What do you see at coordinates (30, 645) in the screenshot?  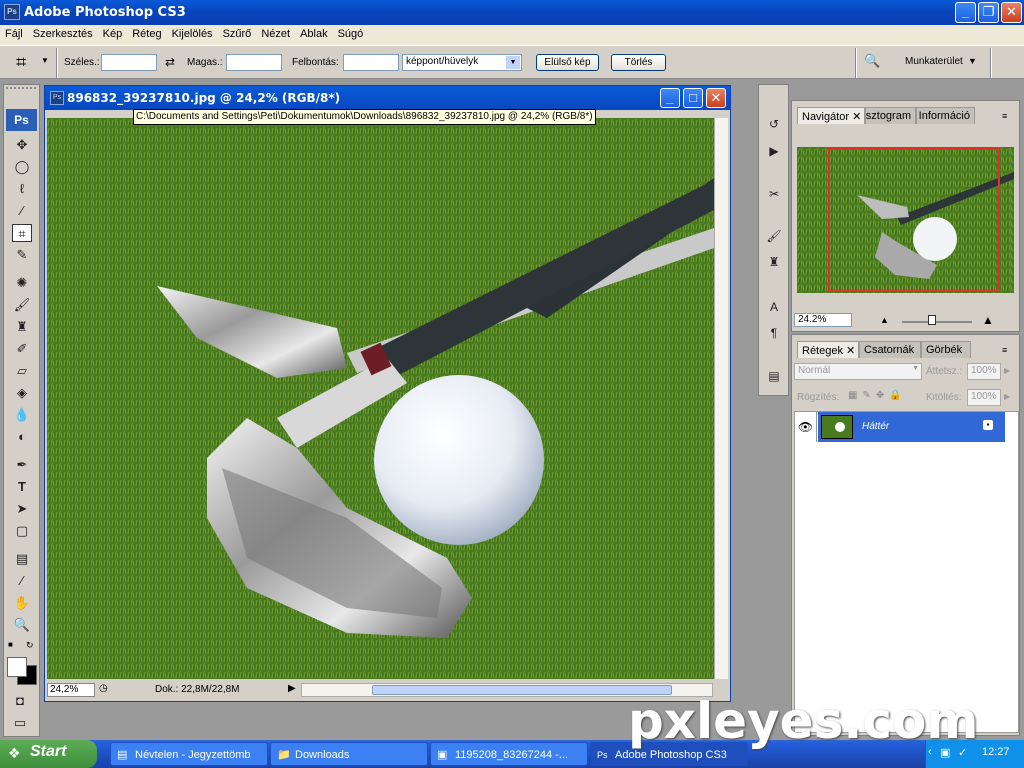 I see `swap-colors-icon: ↻` at bounding box center [30, 645].